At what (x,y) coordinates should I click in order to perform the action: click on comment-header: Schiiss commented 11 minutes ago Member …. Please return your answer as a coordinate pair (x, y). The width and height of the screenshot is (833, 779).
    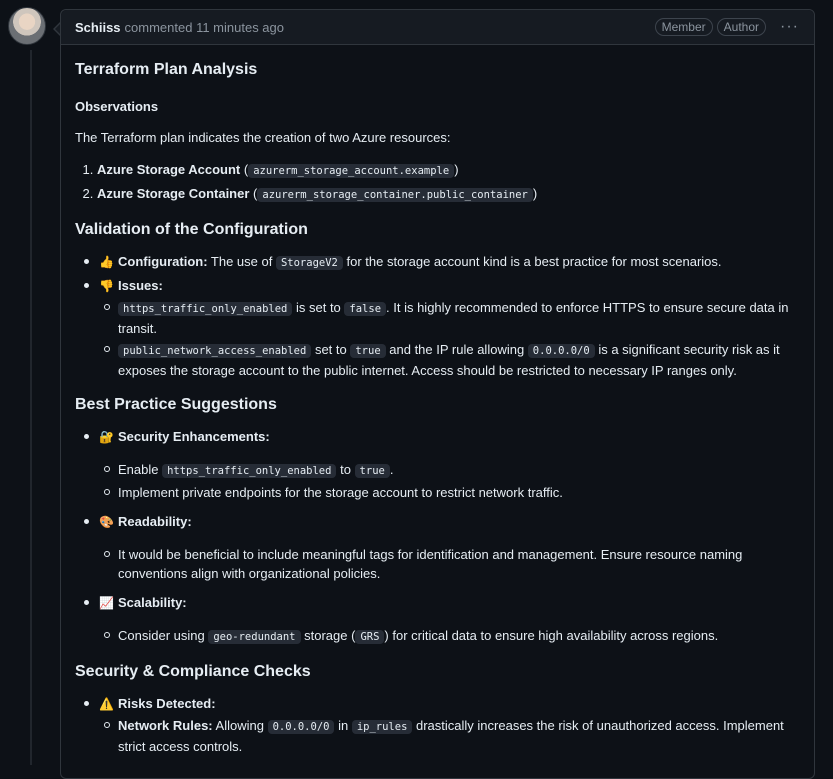
    Looking at the image, I should click on (437, 27).